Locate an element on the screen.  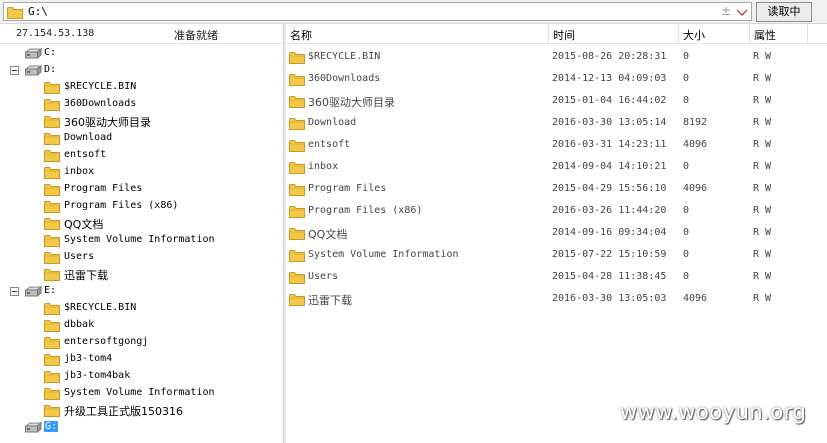
file-row: $RECYCLE.BIN 2015-08-26 20:28:31 0 R W is located at coordinates (556, 57).